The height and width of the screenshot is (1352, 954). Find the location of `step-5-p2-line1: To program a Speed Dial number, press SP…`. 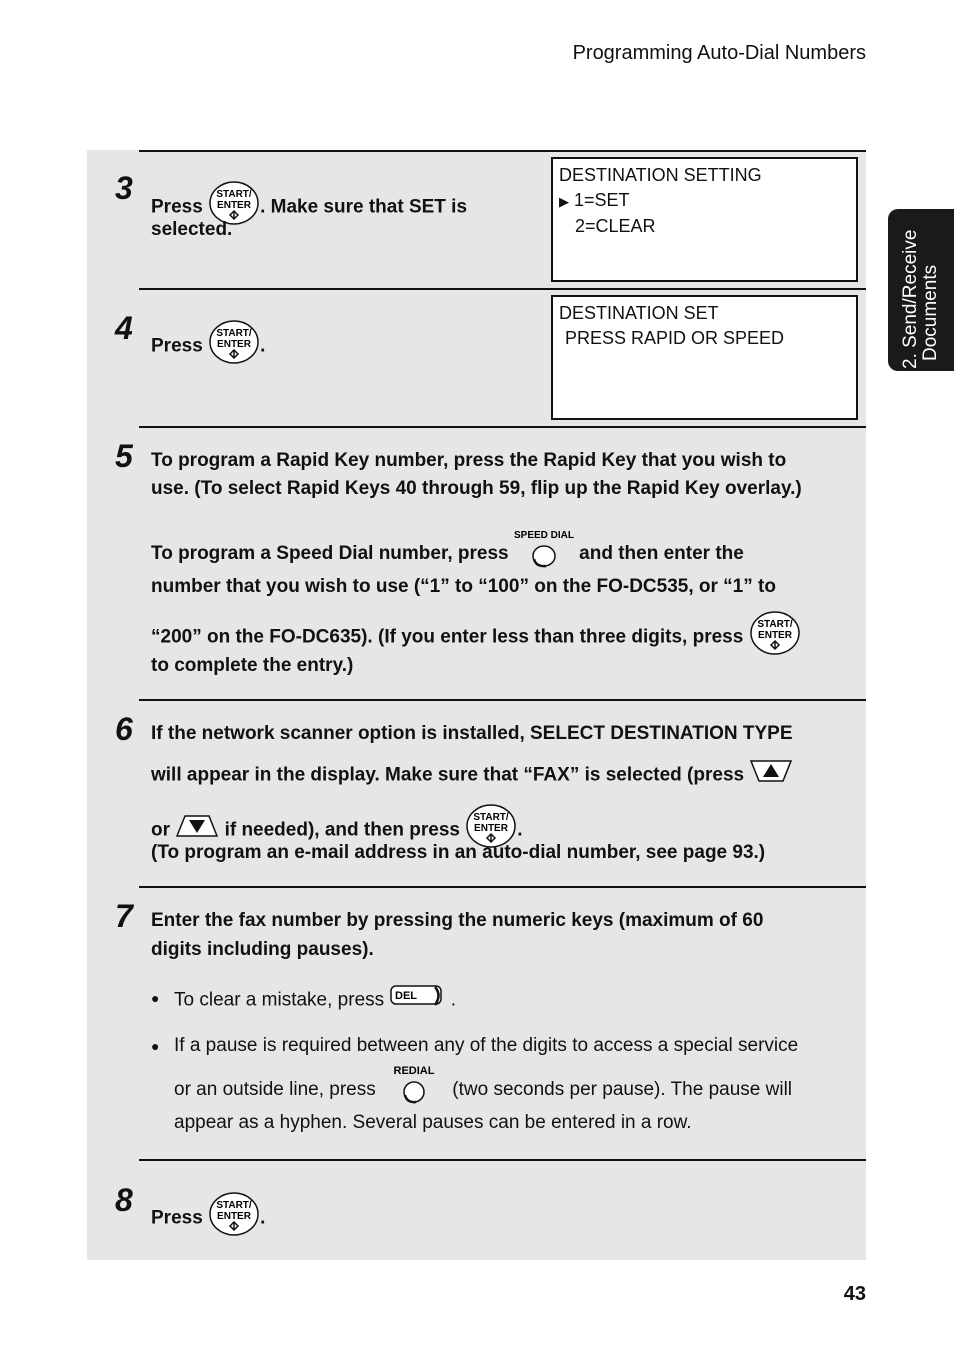

step-5-p2-line1: To program a Speed Dial number, press SP… is located at coordinates (447, 549).